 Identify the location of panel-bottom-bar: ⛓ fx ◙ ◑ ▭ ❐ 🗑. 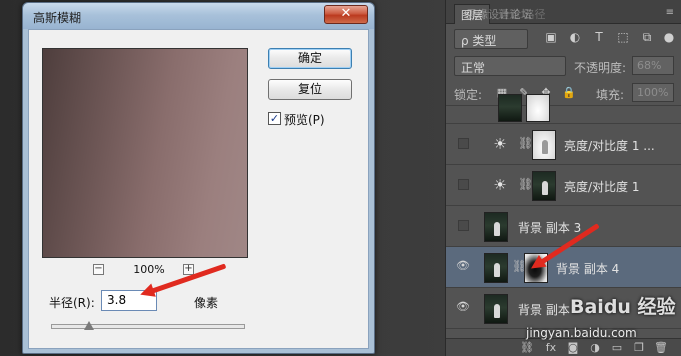
(563, 347).